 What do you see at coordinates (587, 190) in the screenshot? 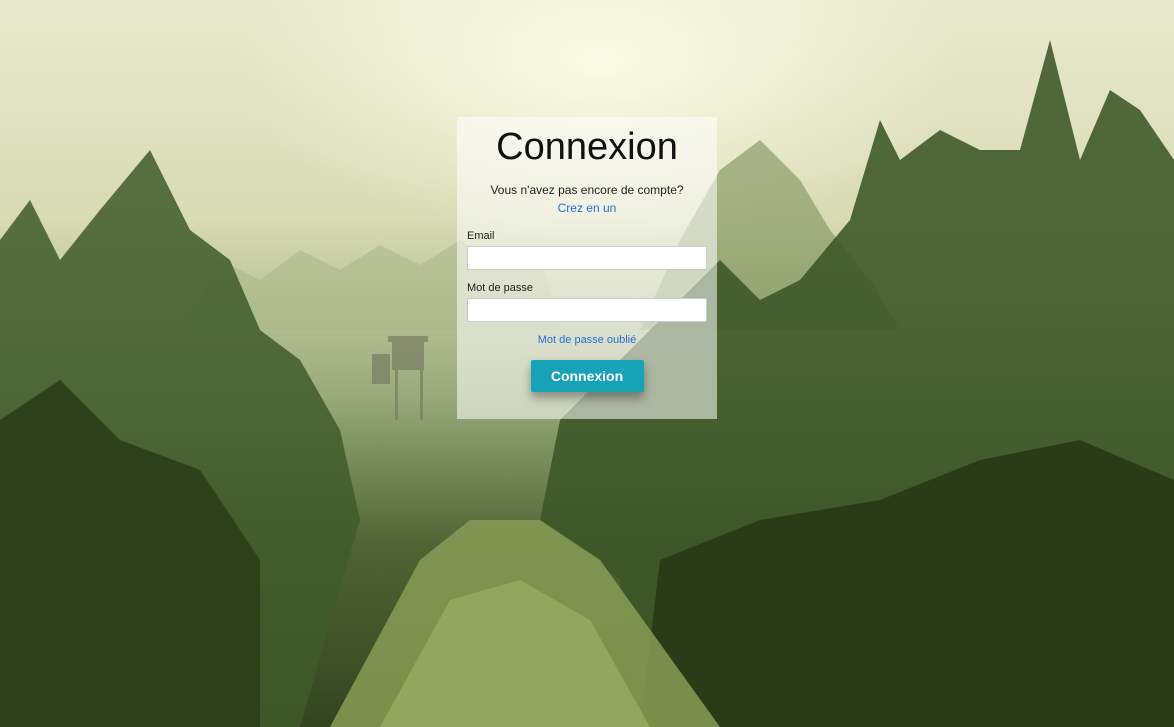
I see `no-account-text: Vous n'avez pas encore de compte?` at bounding box center [587, 190].